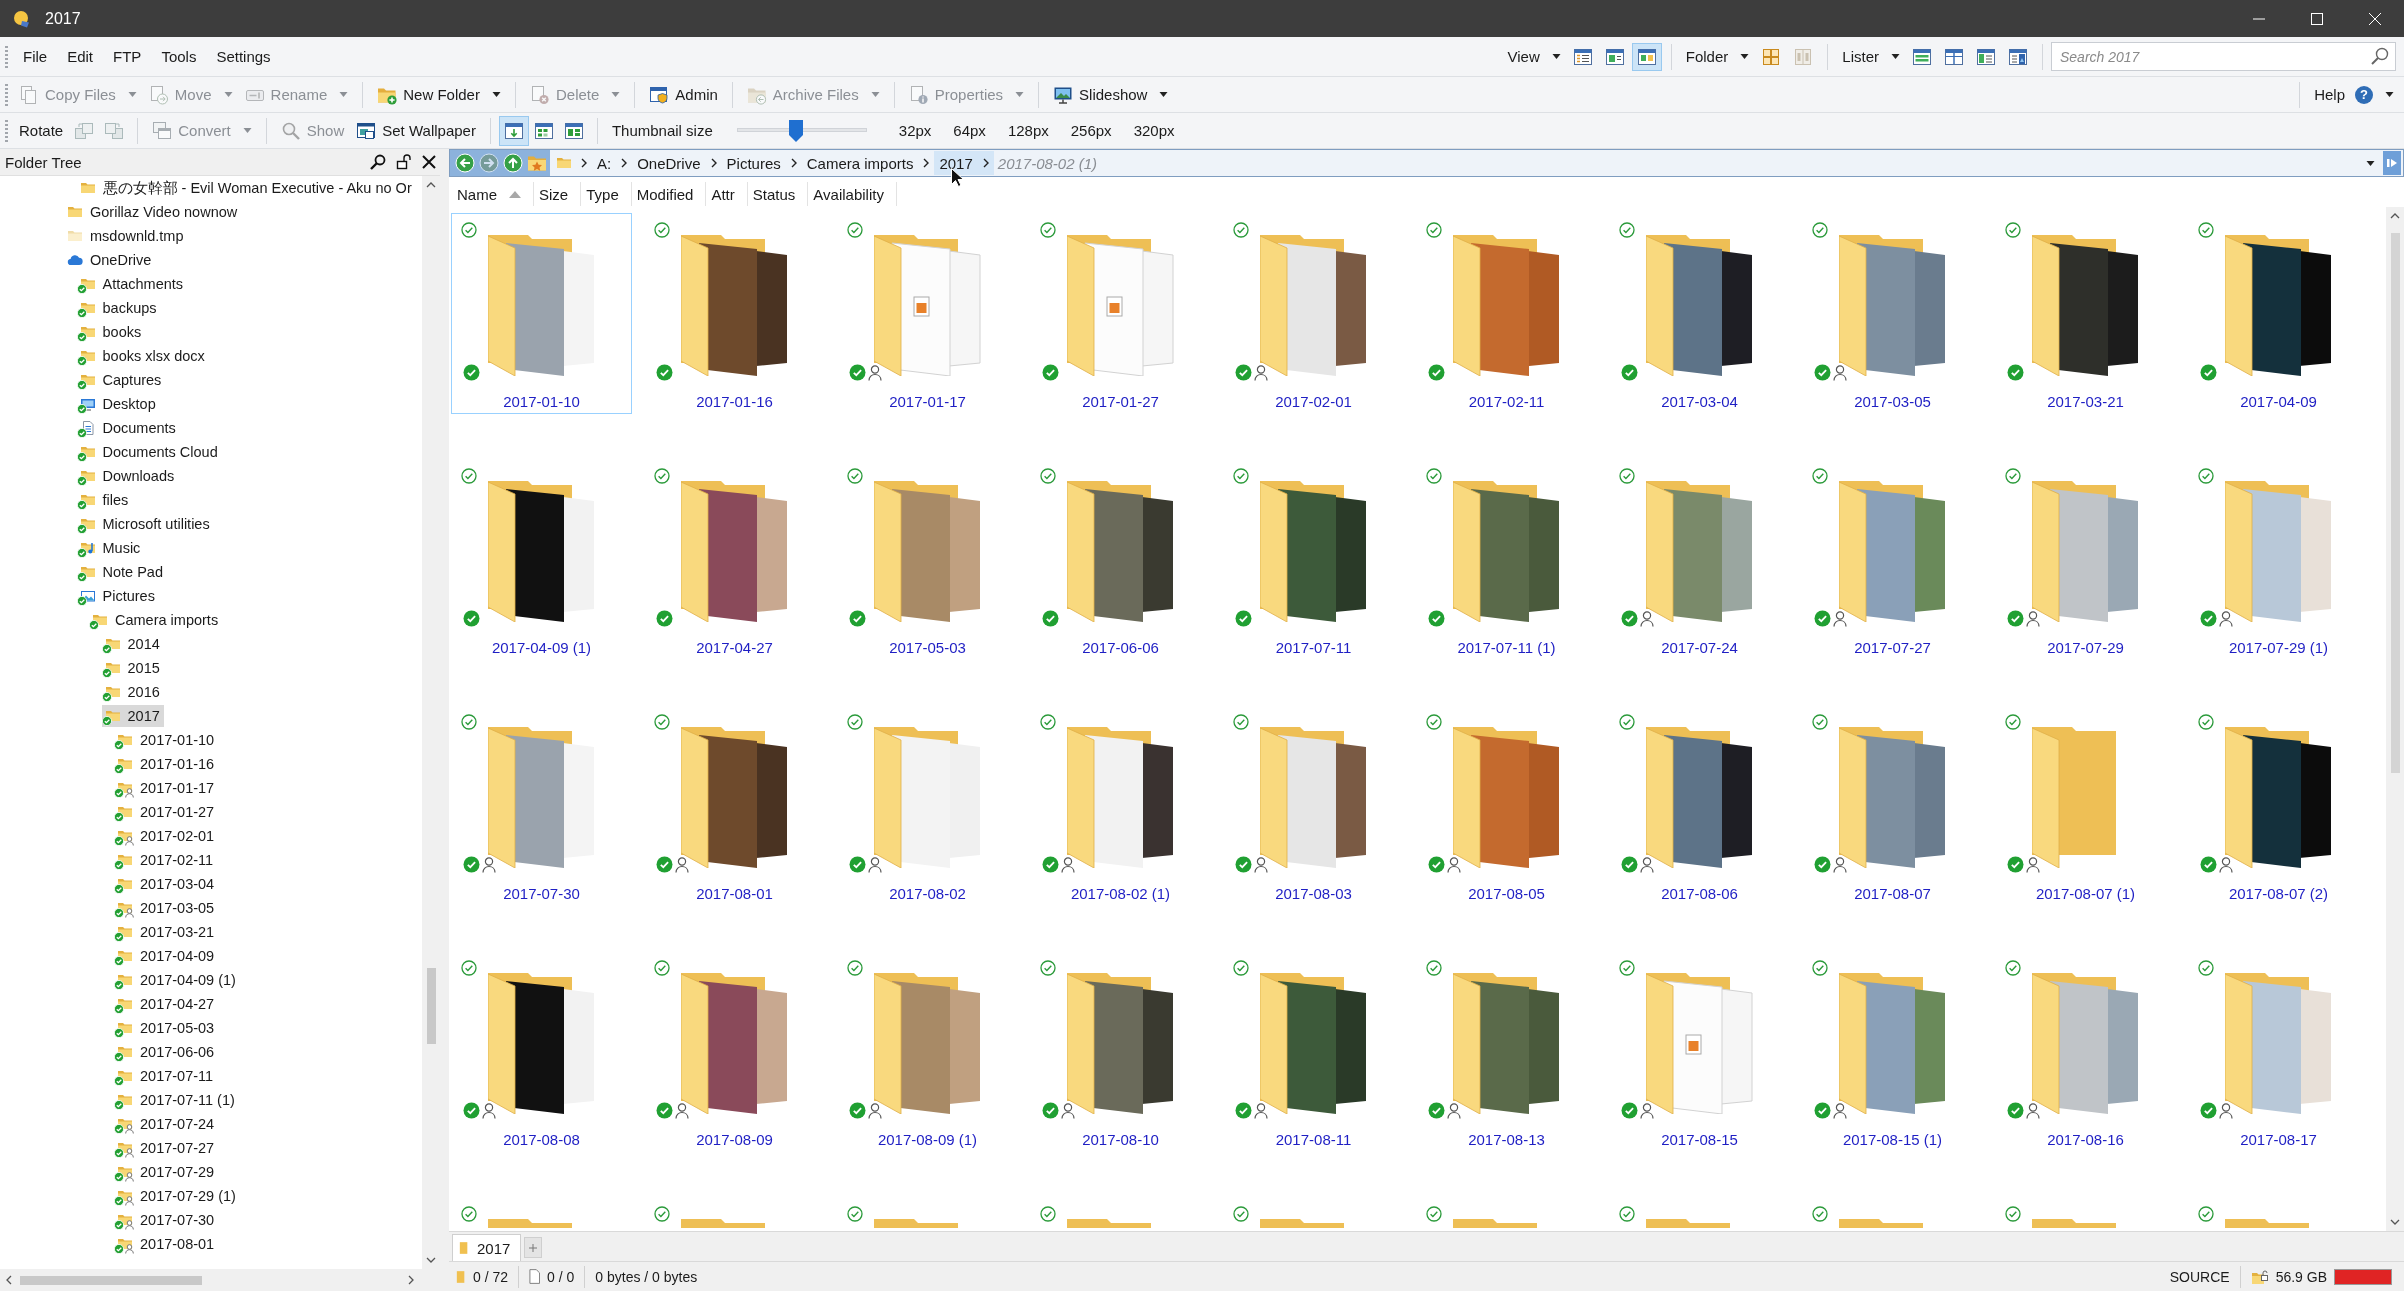 This screenshot has width=2404, height=1291. Describe the element at coordinates (166, 1028) in the screenshot. I see `tree-item: 2017-05-03` at that location.